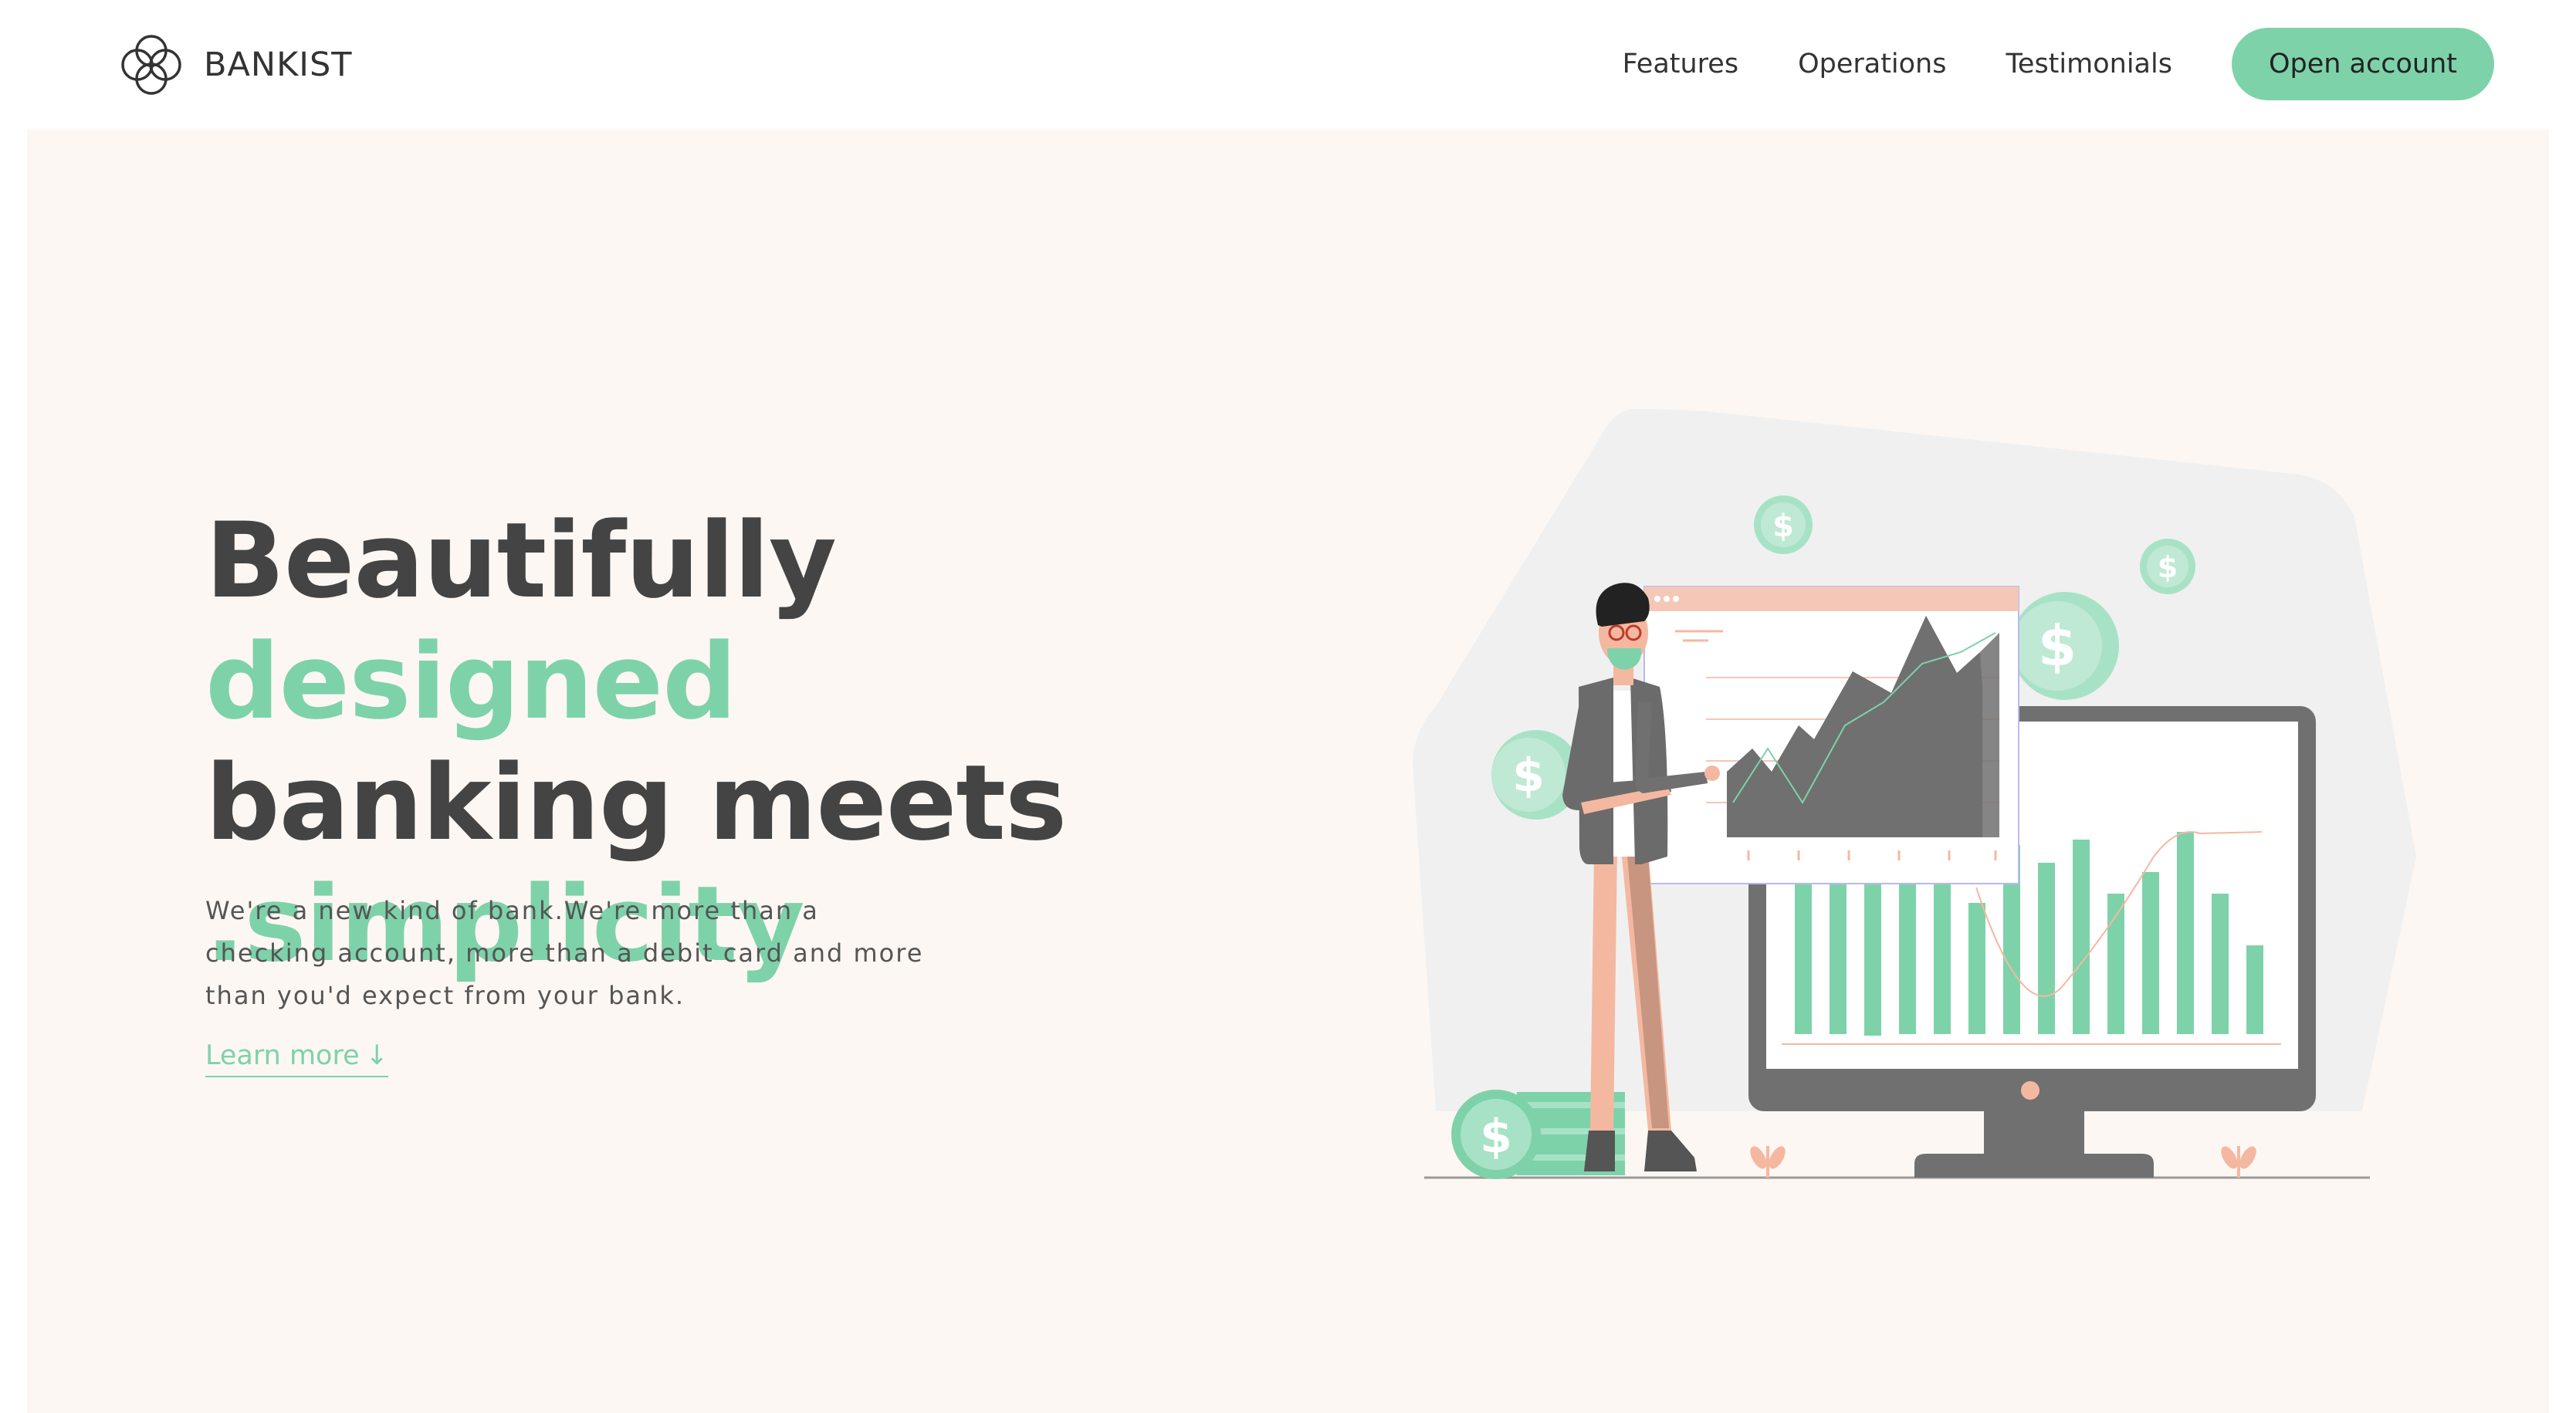 Image resolution: width=2576 pixels, height=1413 pixels. What do you see at coordinates (282, 1055) in the screenshot?
I see `learn-more-label: Learn more` at bounding box center [282, 1055].